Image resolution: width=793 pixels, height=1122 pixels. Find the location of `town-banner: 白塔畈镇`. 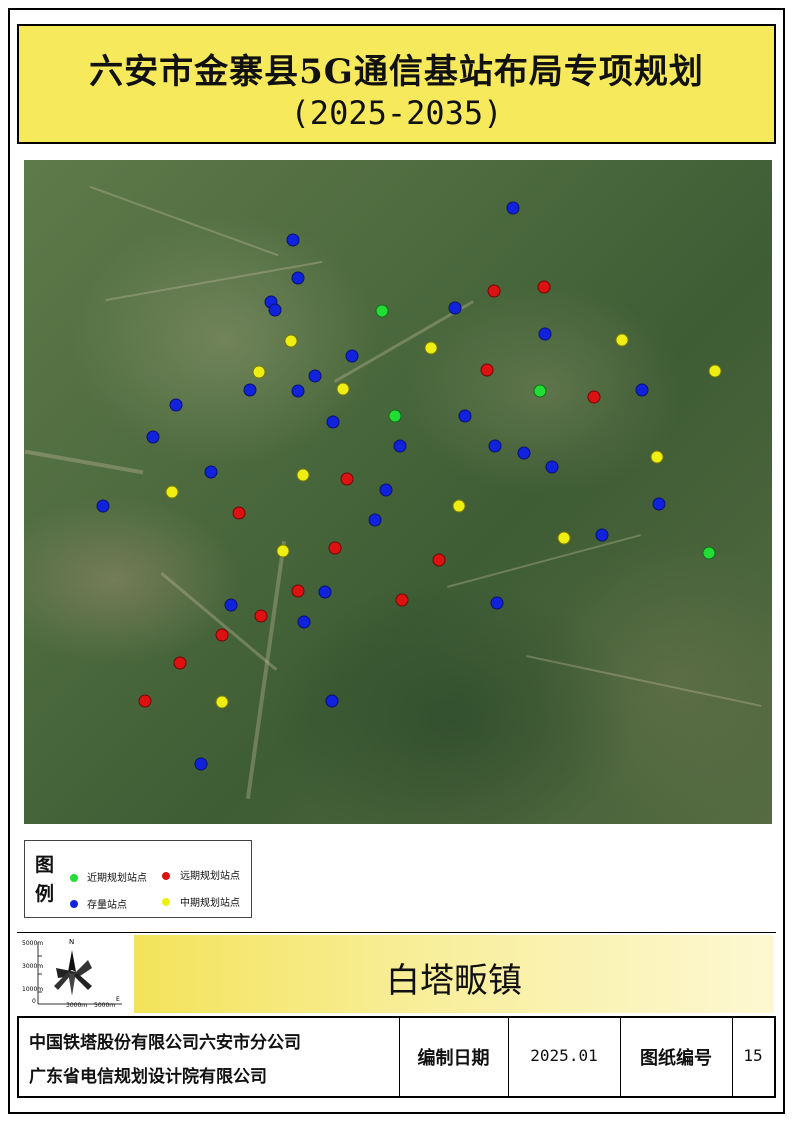

town-banner: 白塔畈镇 is located at coordinates (454, 974).